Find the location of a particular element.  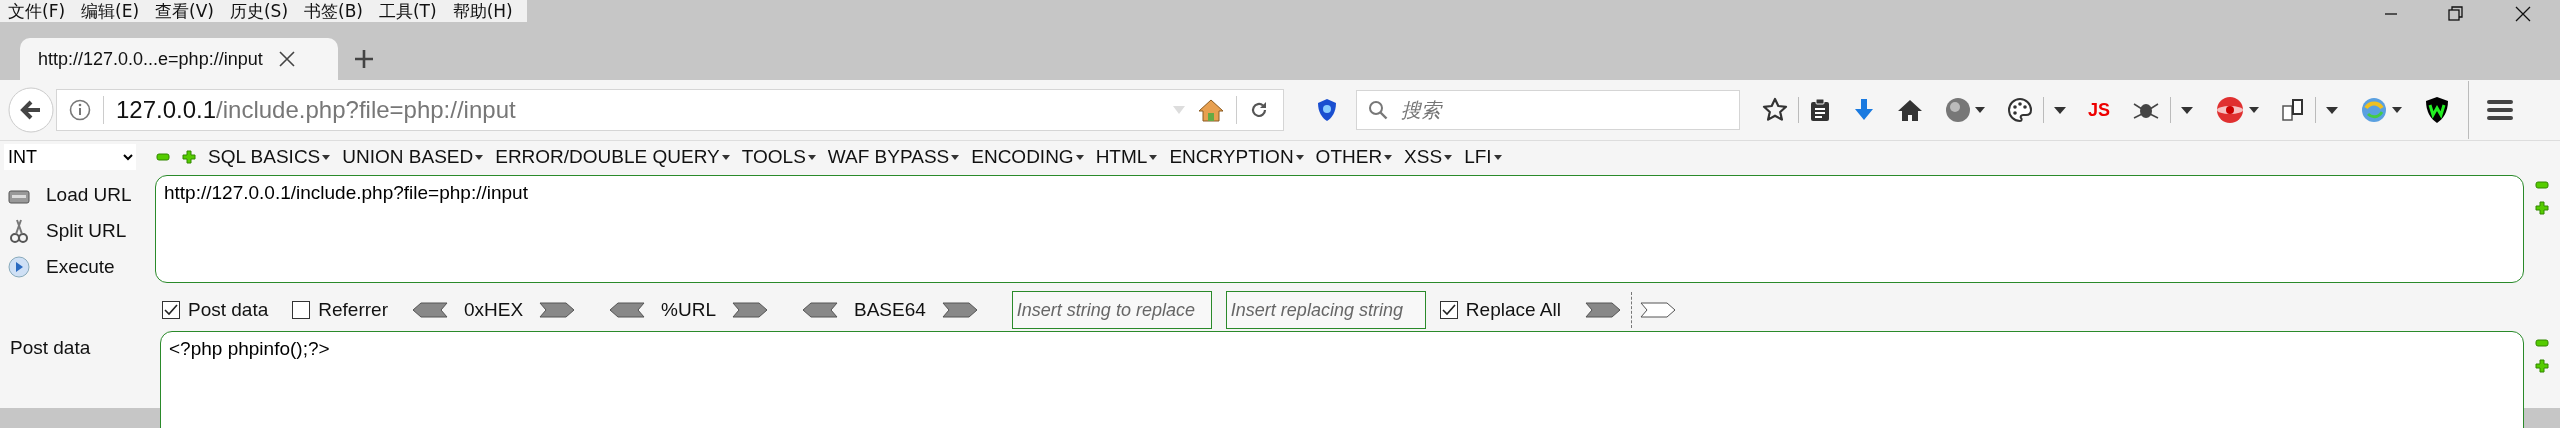

hackbar-menu: TOOLS is located at coordinates (778, 157).